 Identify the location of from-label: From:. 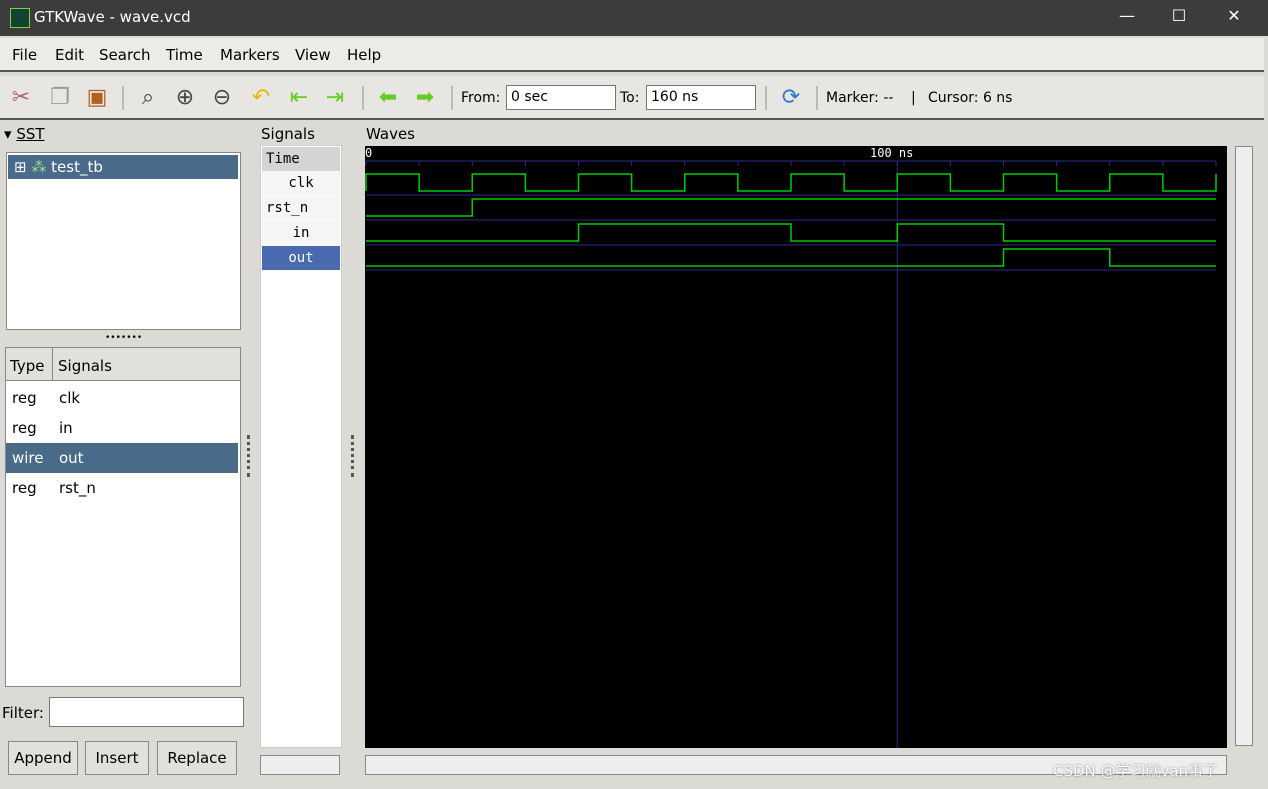
(481, 98).